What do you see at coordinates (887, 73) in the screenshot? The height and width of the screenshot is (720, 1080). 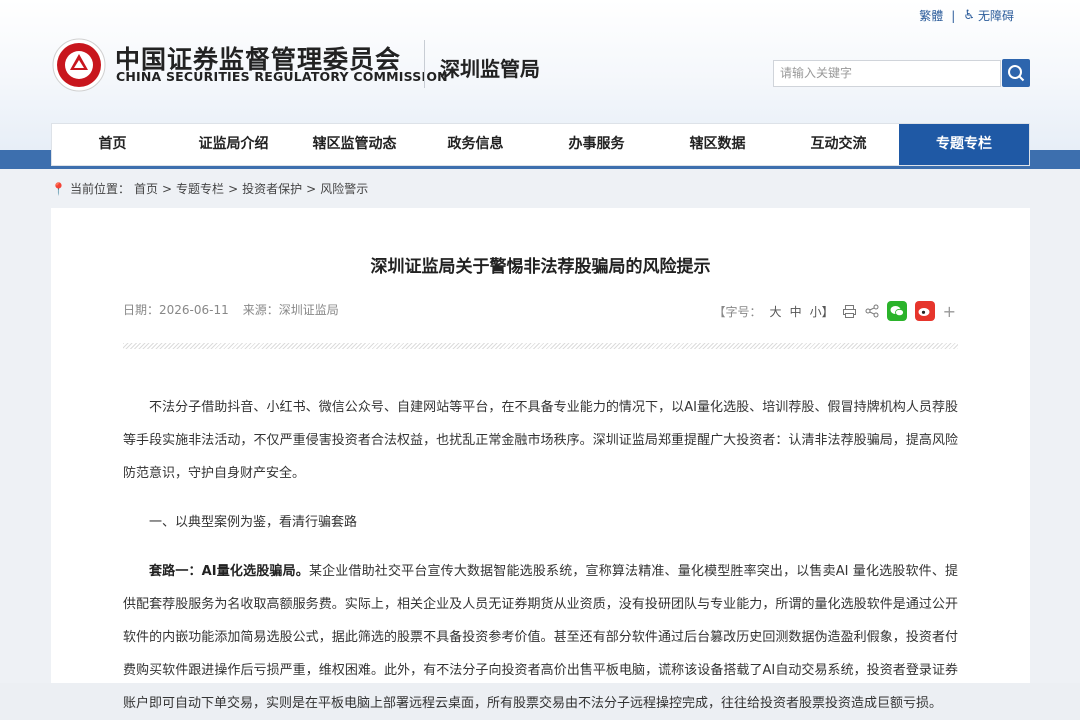 I see `search-input: 请输入关键字` at bounding box center [887, 73].